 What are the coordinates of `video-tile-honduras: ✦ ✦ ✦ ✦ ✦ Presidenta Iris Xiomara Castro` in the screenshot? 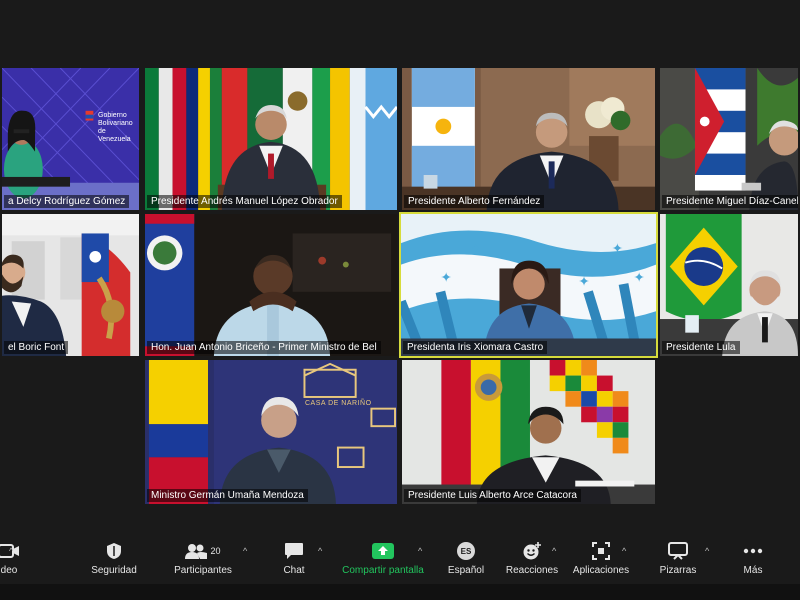 It's located at (528, 285).